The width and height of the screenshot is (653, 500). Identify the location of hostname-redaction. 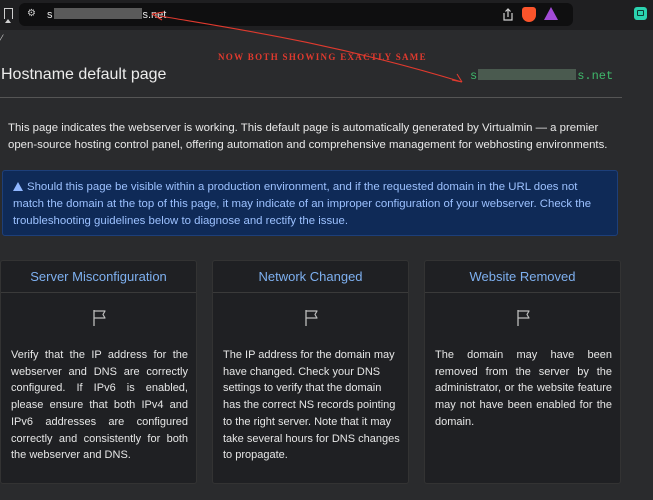
(527, 74).